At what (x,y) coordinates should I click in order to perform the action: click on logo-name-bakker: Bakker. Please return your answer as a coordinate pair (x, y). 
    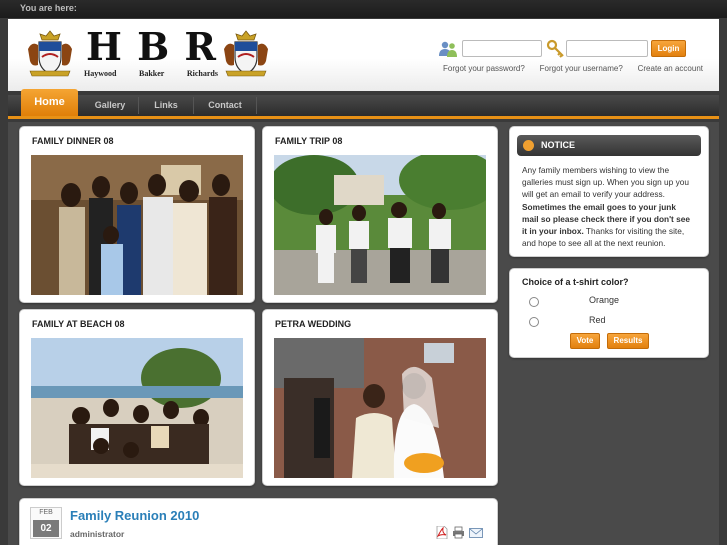
    Looking at the image, I should click on (151, 73).